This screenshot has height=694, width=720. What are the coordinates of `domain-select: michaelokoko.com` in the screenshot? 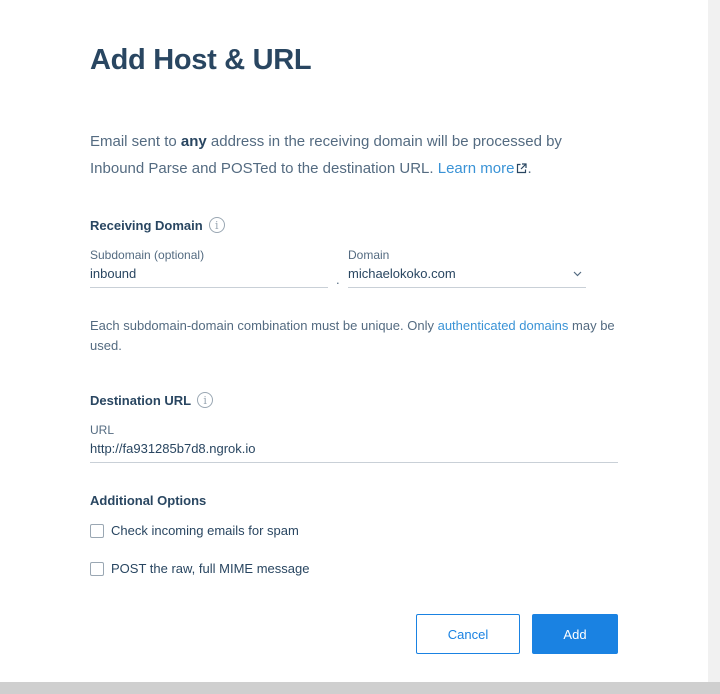 It's located at (467, 275).